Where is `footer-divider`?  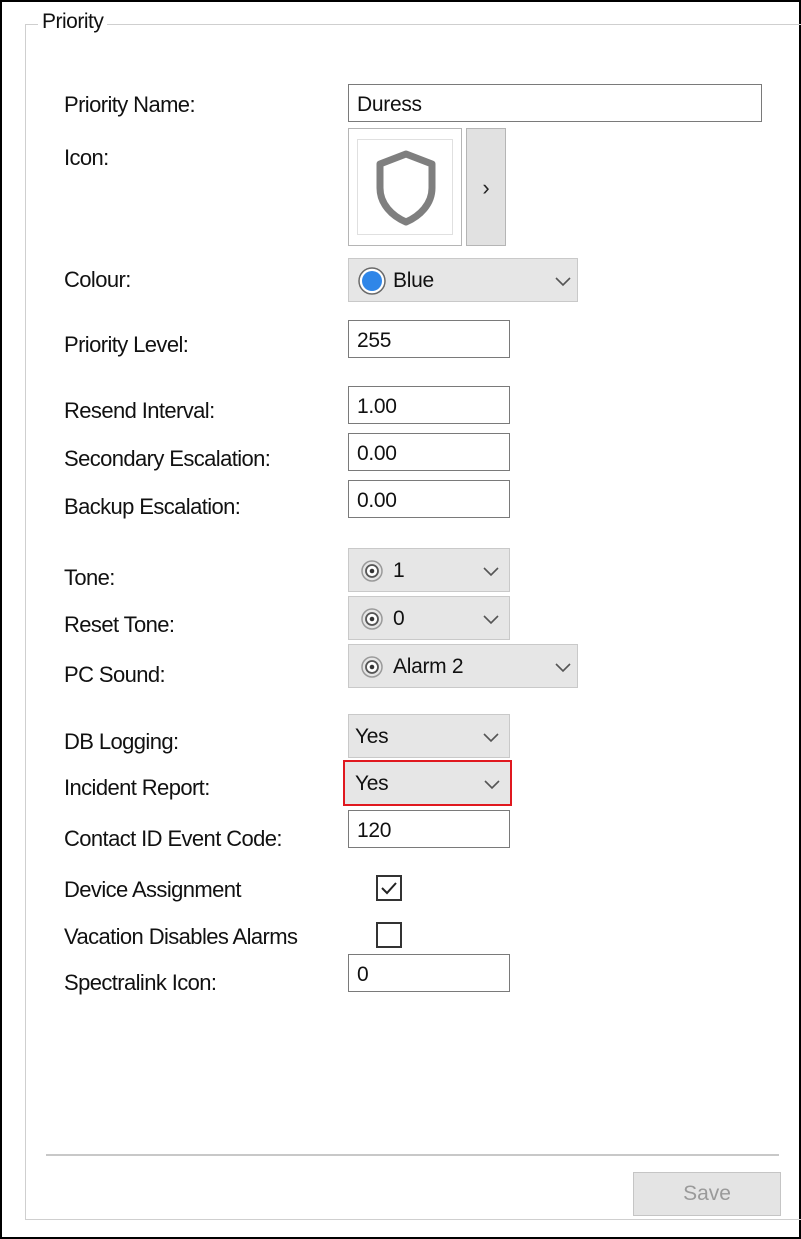 footer-divider is located at coordinates (412, 1155).